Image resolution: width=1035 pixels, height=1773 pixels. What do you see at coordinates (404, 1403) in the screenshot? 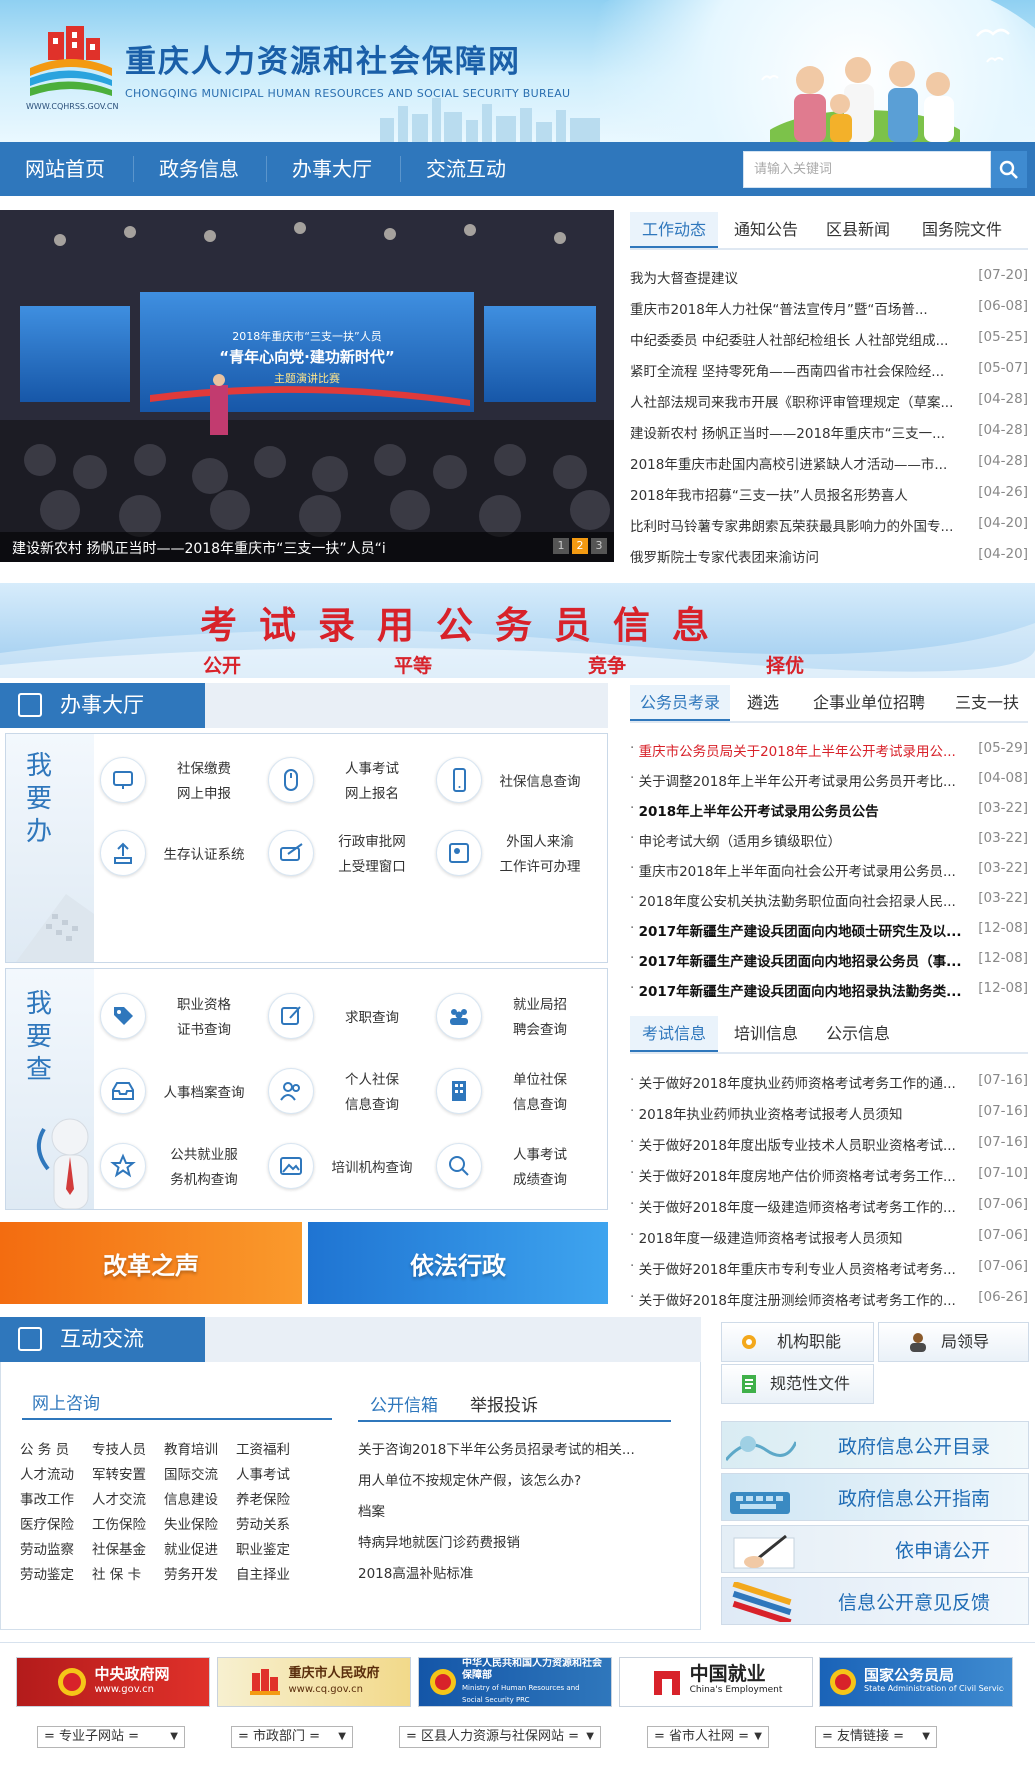
I see `tab-public-mailbox: 公开信箱` at bounding box center [404, 1403].